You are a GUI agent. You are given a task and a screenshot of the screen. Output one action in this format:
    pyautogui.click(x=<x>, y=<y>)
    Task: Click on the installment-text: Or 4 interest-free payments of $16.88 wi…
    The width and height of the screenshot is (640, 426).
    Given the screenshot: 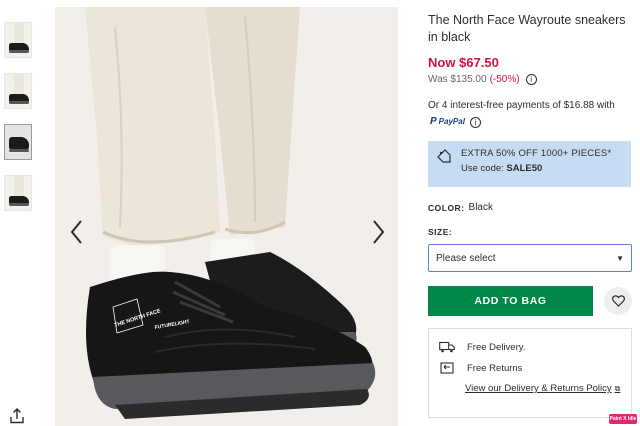 What is the action you would take?
    pyautogui.click(x=521, y=105)
    